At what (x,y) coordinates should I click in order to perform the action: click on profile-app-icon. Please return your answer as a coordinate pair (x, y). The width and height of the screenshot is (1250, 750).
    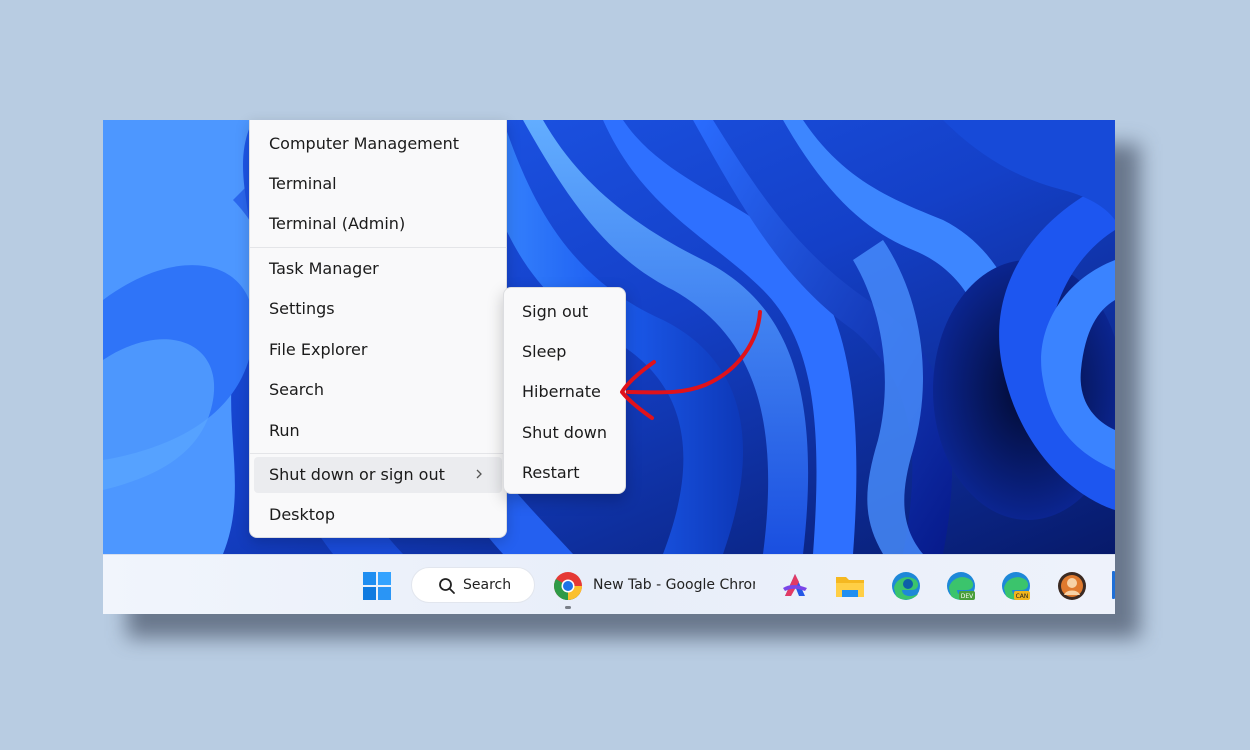
    Looking at the image, I should click on (1072, 586).